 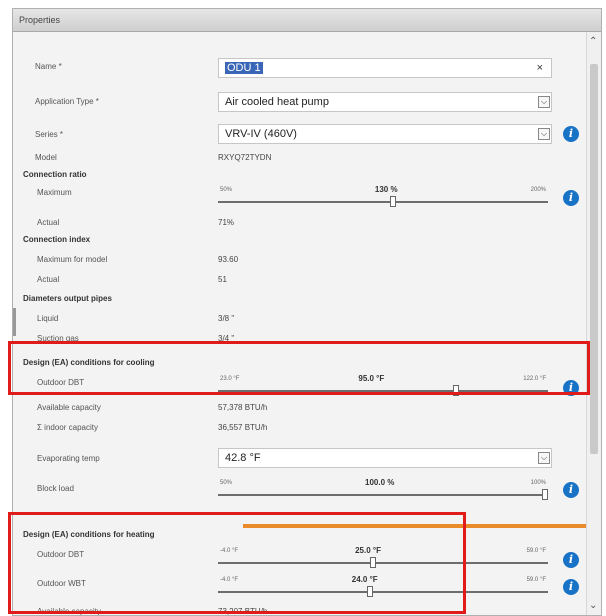 What do you see at coordinates (385, 102) in the screenshot?
I see `application-type-select: Air cooled heat pump ⌵` at bounding box center [385, 102].